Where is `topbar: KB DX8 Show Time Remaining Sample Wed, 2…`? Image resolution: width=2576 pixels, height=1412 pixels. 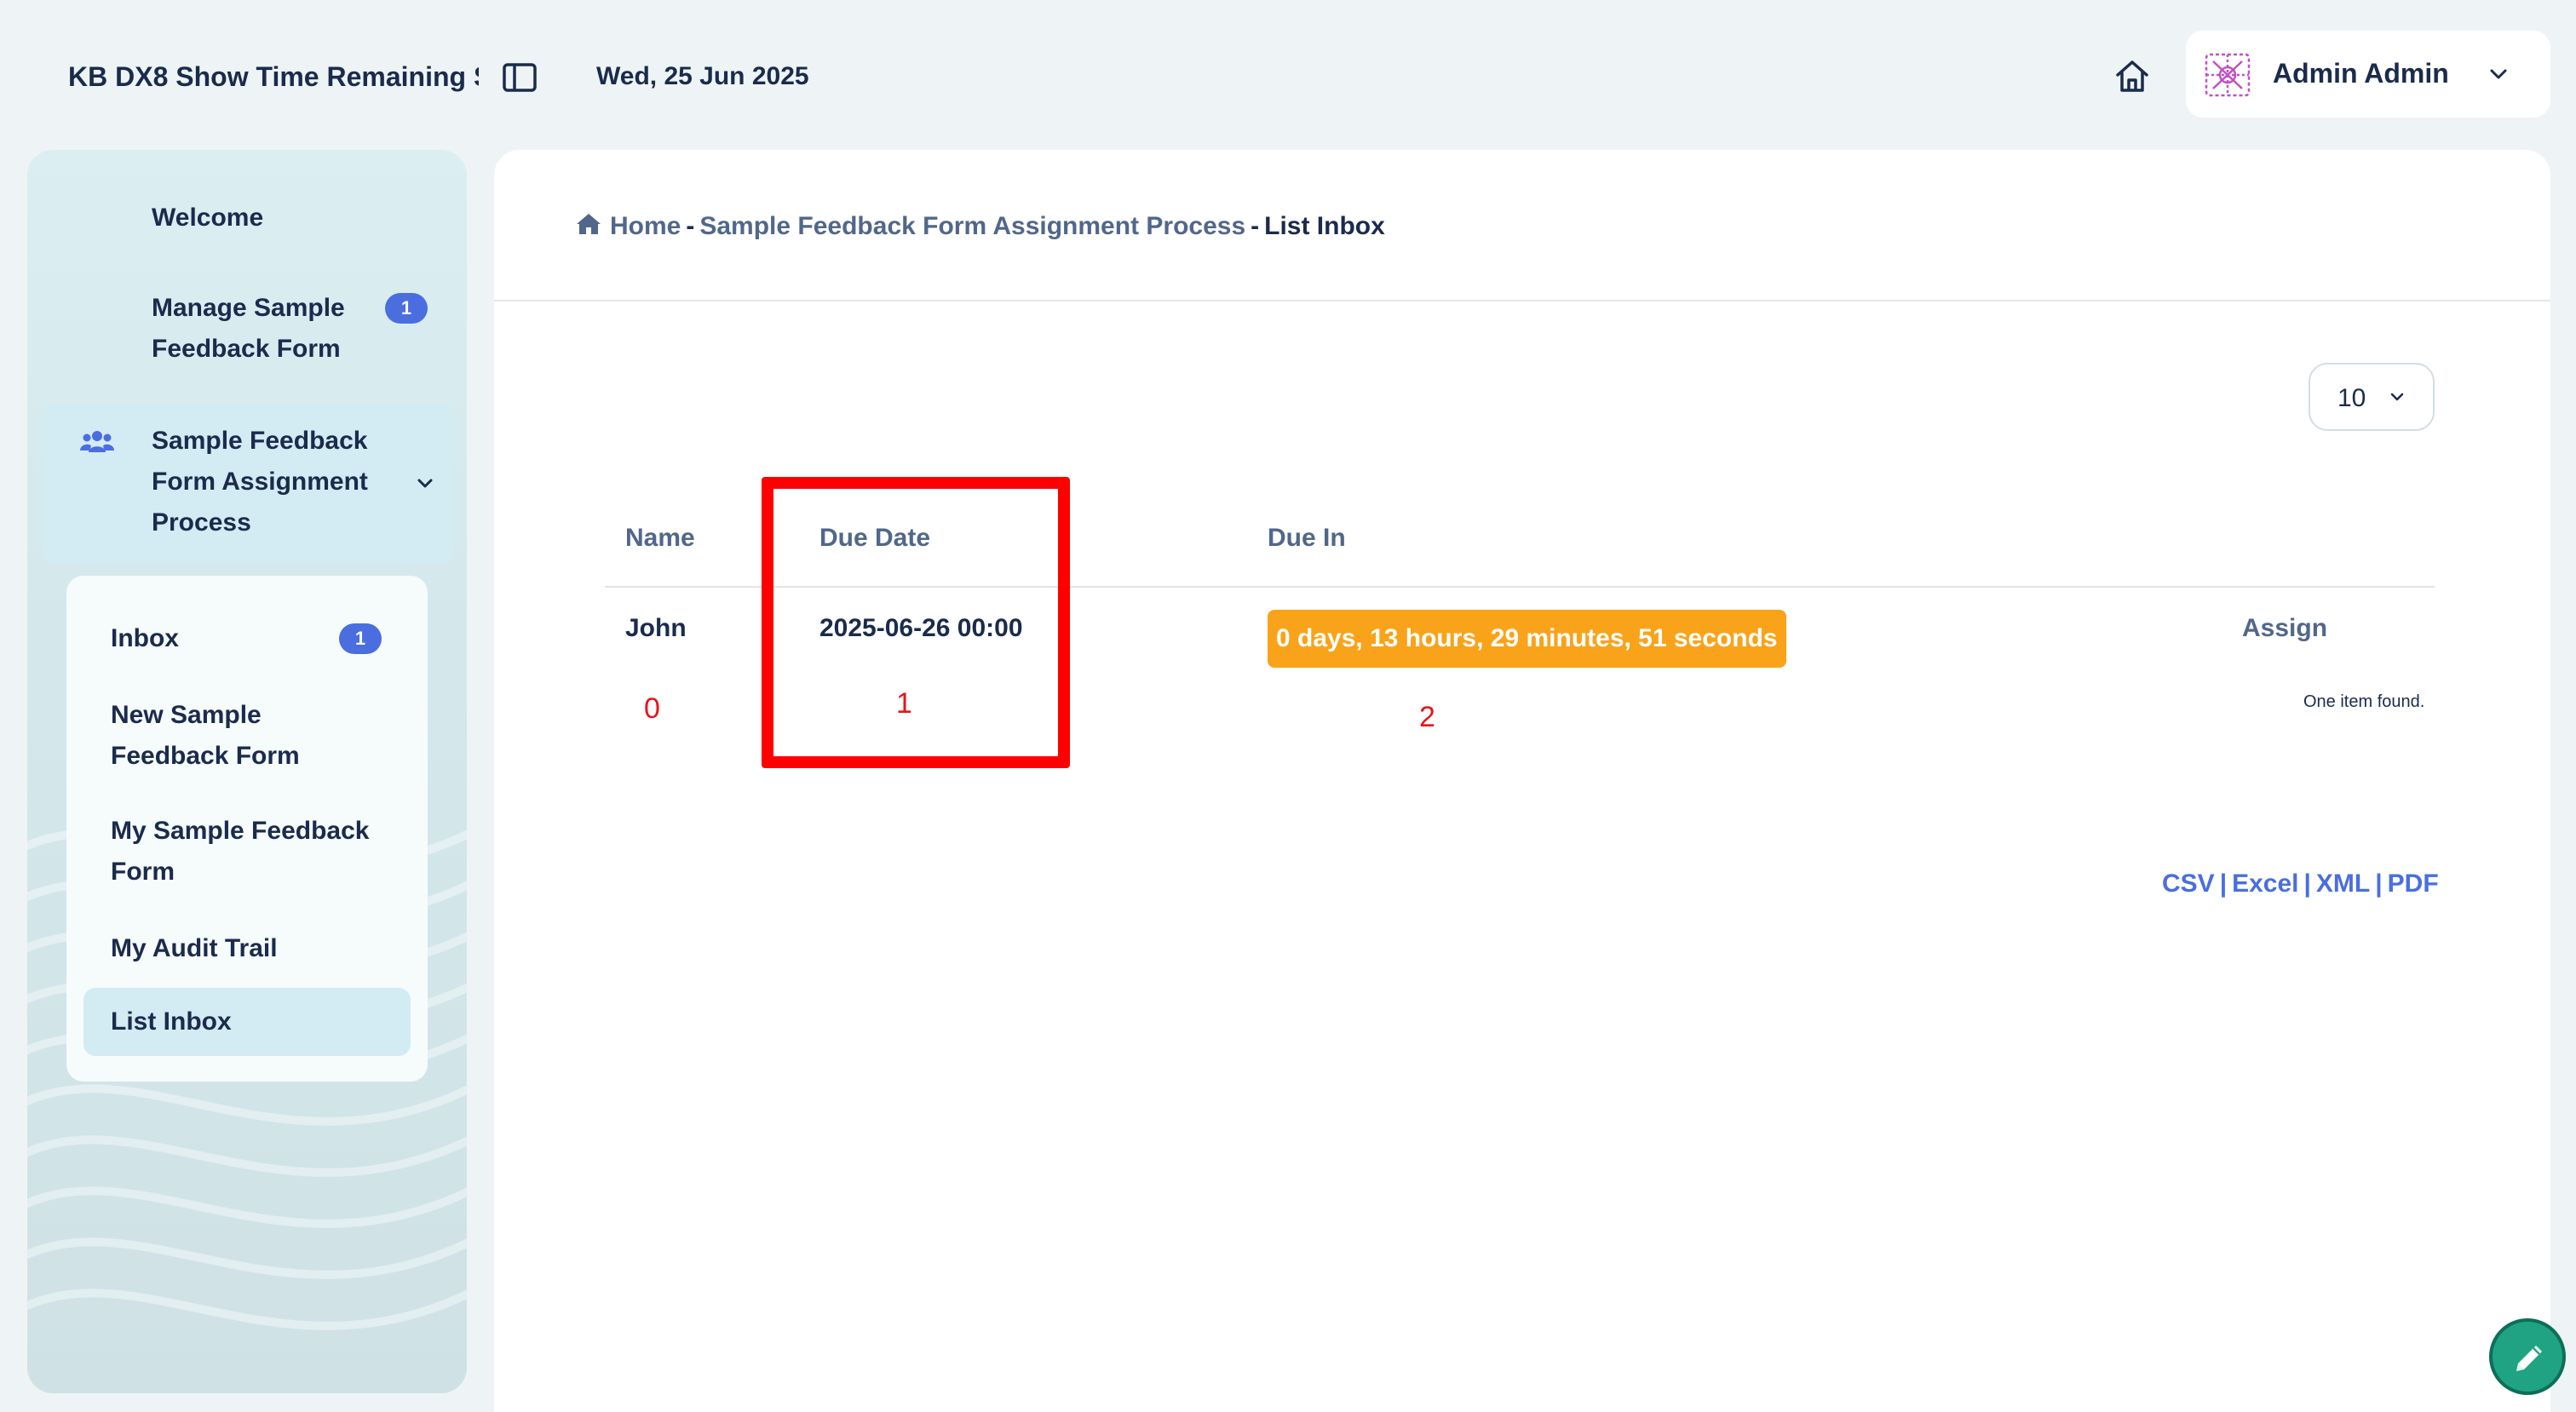 topbar: KB DX8 Show Time Remaining Sample Wed, 2… is located at coordinates (1288, 76).